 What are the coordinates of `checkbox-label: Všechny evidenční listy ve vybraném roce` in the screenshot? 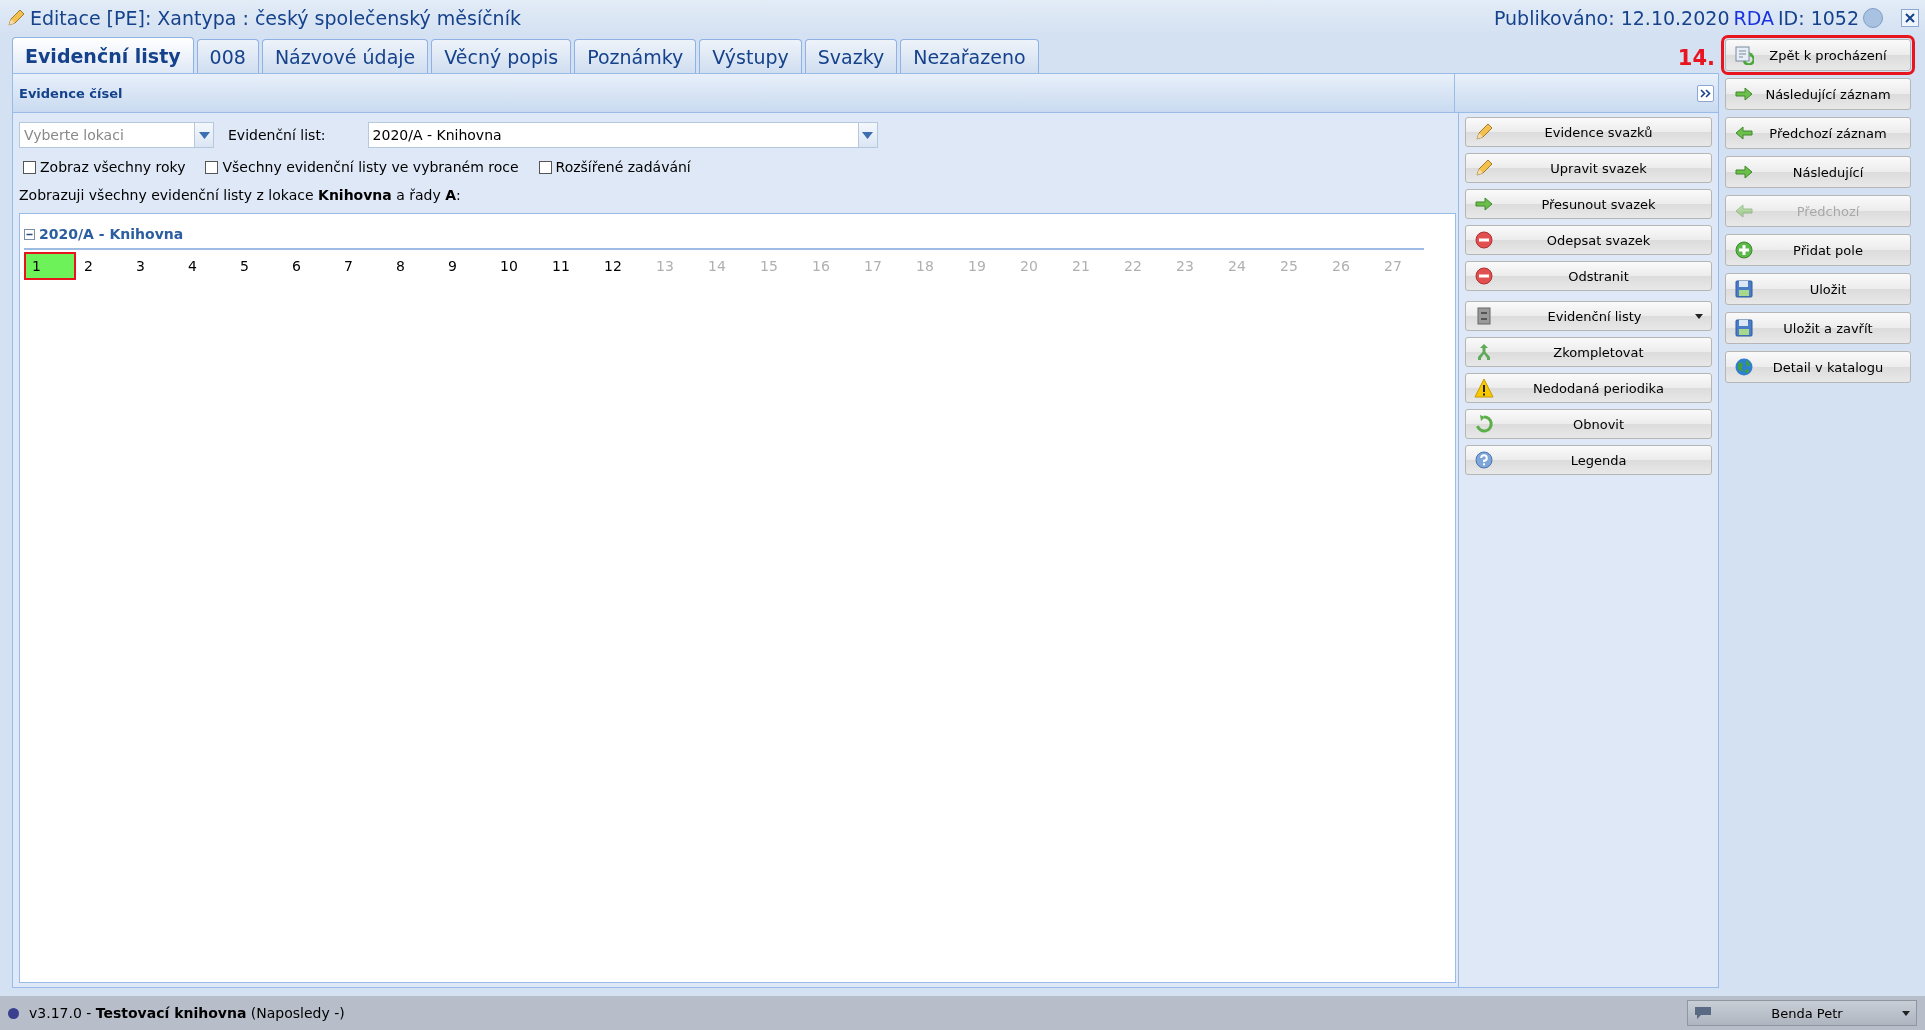 It's located at (370, 167).